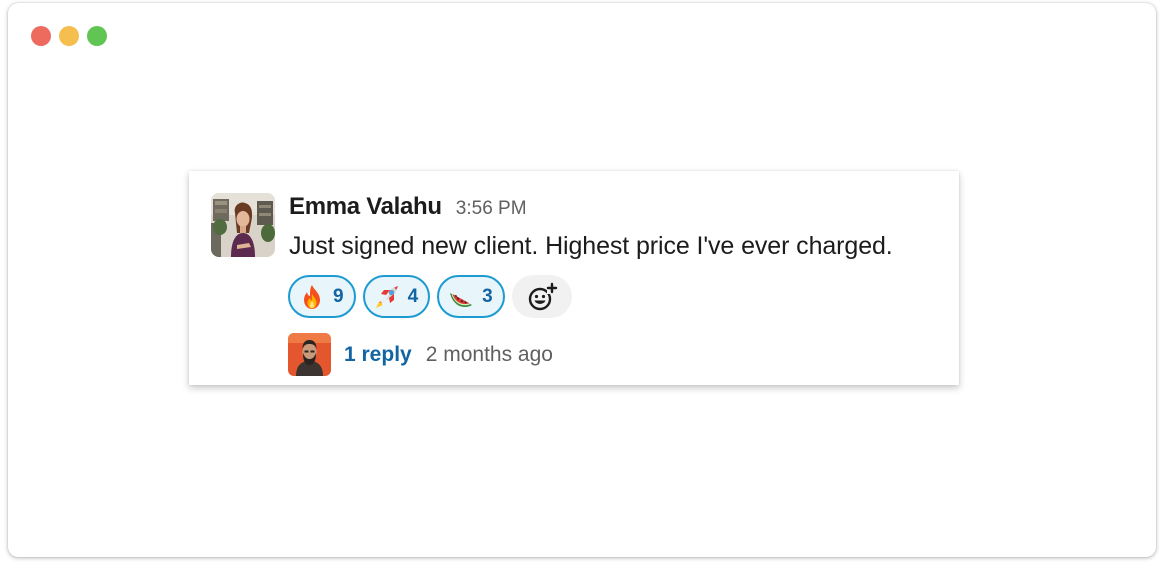 This screenshot has height=574, width=1164. Describe the element at coordinates (365, 207) in the screenshot. I see `author-name: Emma Valahu` at that location.